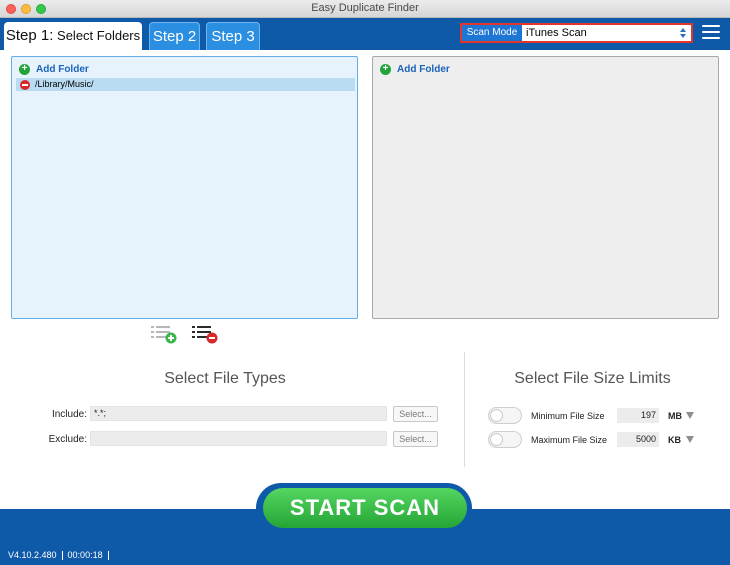 This screenshot has width=730, height=565. Describe the element at coordinates (683, 33) in the screenshot. I see `updown-arrows-icon` at that location.